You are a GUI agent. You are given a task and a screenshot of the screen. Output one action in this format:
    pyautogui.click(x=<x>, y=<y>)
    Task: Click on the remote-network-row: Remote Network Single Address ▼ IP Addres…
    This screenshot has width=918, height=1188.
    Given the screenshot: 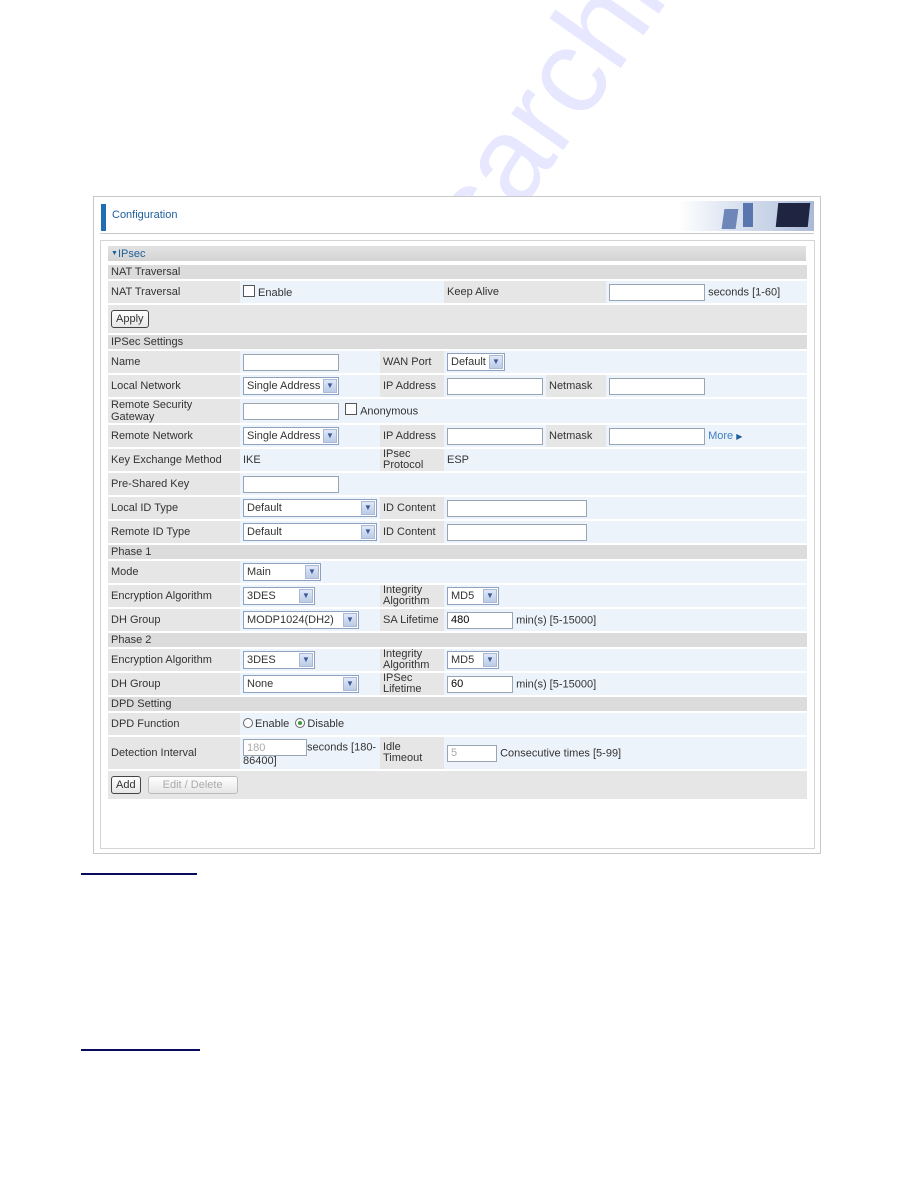 What is the action you would take?
    pyautogui.click(x=457, y=436)
    